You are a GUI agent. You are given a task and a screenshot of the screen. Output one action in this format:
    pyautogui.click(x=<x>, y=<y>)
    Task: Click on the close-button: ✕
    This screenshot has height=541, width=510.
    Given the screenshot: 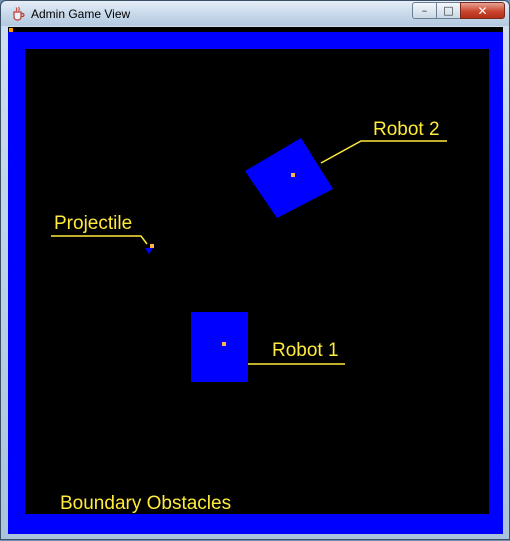 What is the action you would take?
    pyautogui.click(x=482, y=10)
    